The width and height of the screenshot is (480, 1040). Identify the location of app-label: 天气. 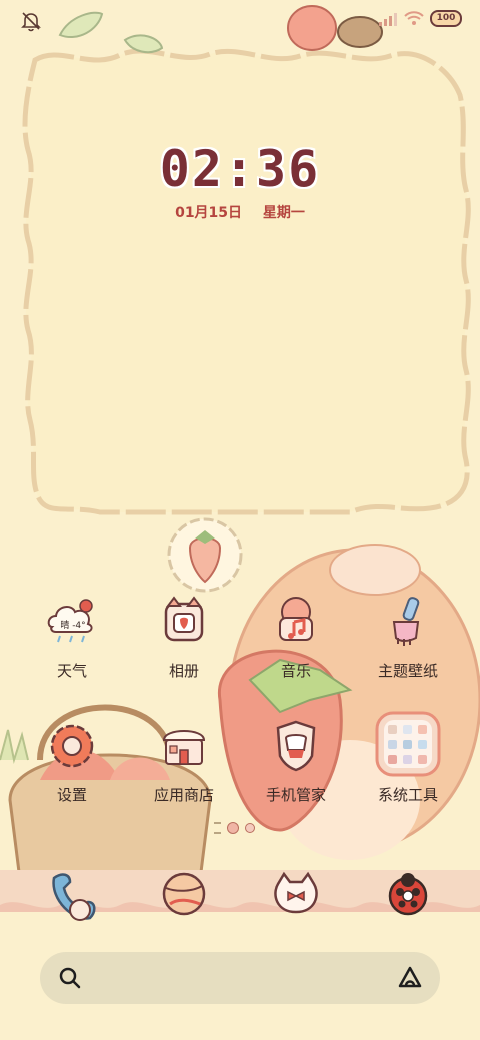
(71, 671).